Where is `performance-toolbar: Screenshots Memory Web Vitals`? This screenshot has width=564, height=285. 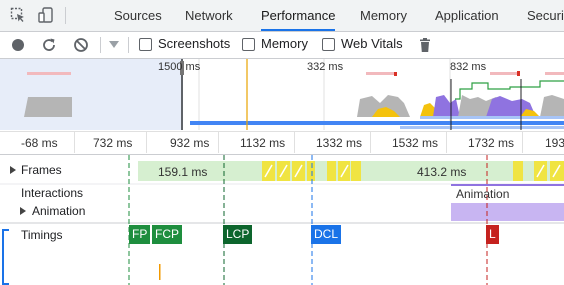 performance-toolbar: Screenshots Memory Web Vitals is located at coordinates (282, 45).